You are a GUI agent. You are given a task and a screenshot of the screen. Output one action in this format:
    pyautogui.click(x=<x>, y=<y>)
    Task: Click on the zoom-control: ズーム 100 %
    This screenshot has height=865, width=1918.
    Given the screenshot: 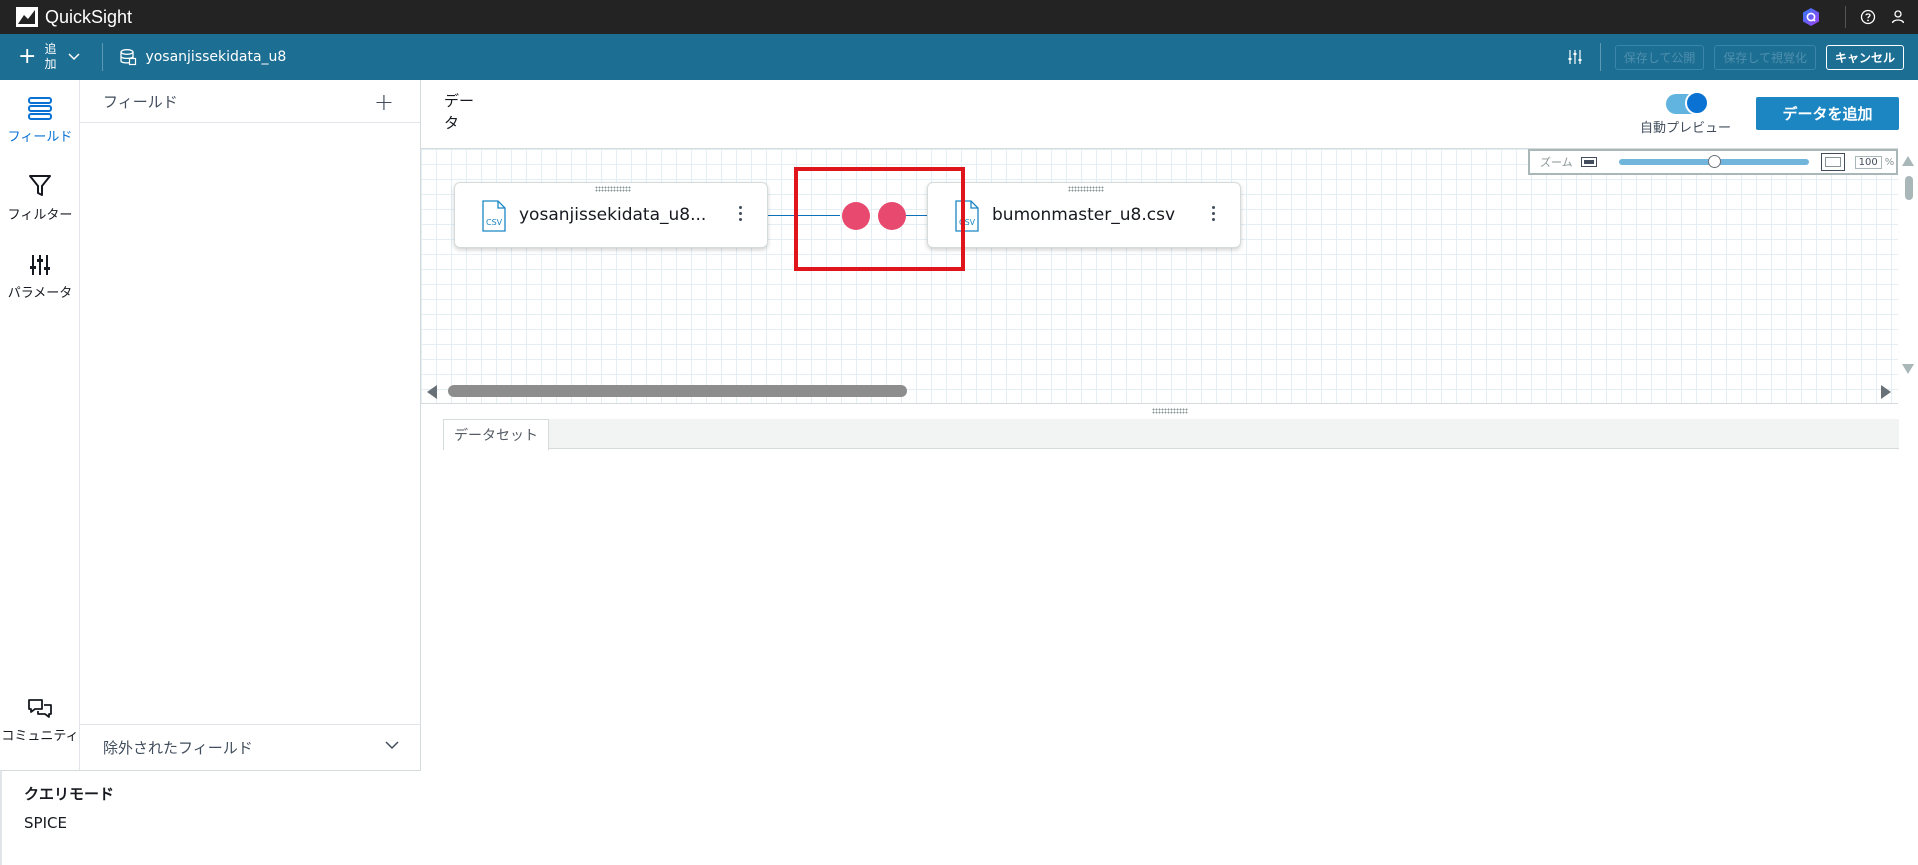 What is the action you would take?
    pyautogui.click(x=1713, y=162)
    